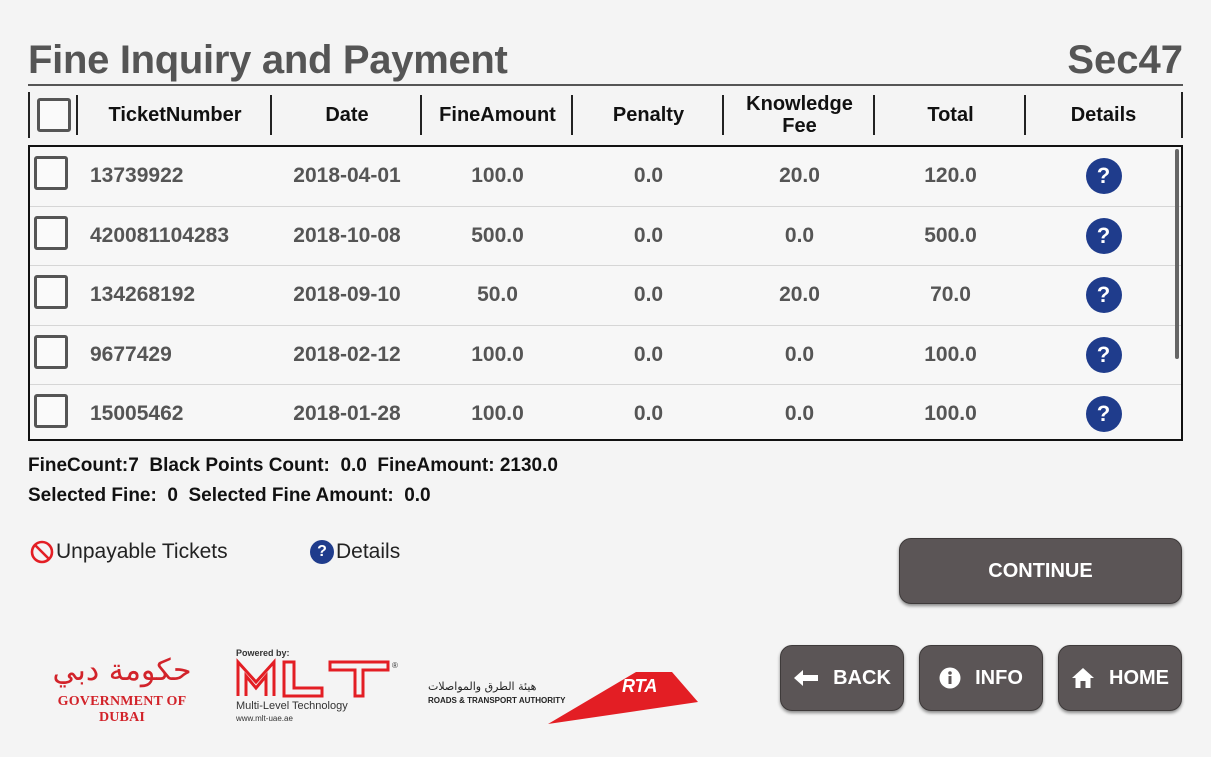 The height and width of the screenshot is (757, 1211). What do you see at coordinates (175, 115) in the screenshot?
I see `column-header-ticket-number: TicketNumber` at bounding box center [175, 115].